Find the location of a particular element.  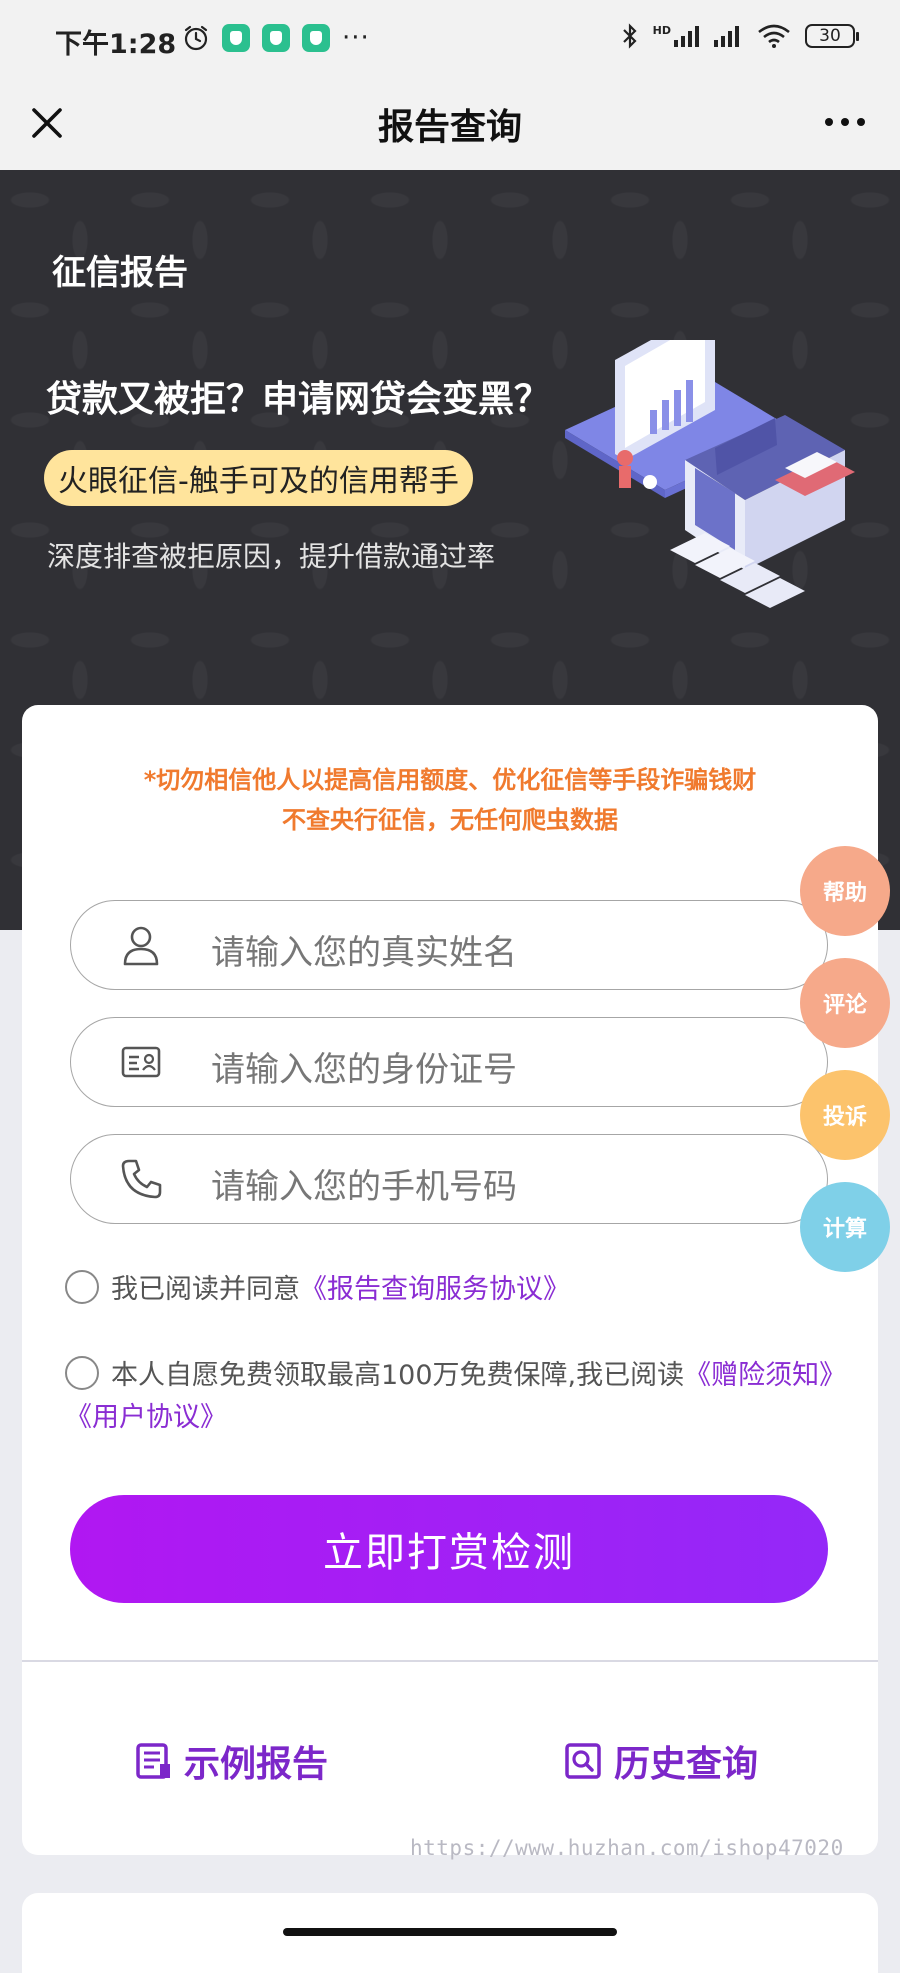

hero-label: 征信报告 is located at coordinates (120, 273).